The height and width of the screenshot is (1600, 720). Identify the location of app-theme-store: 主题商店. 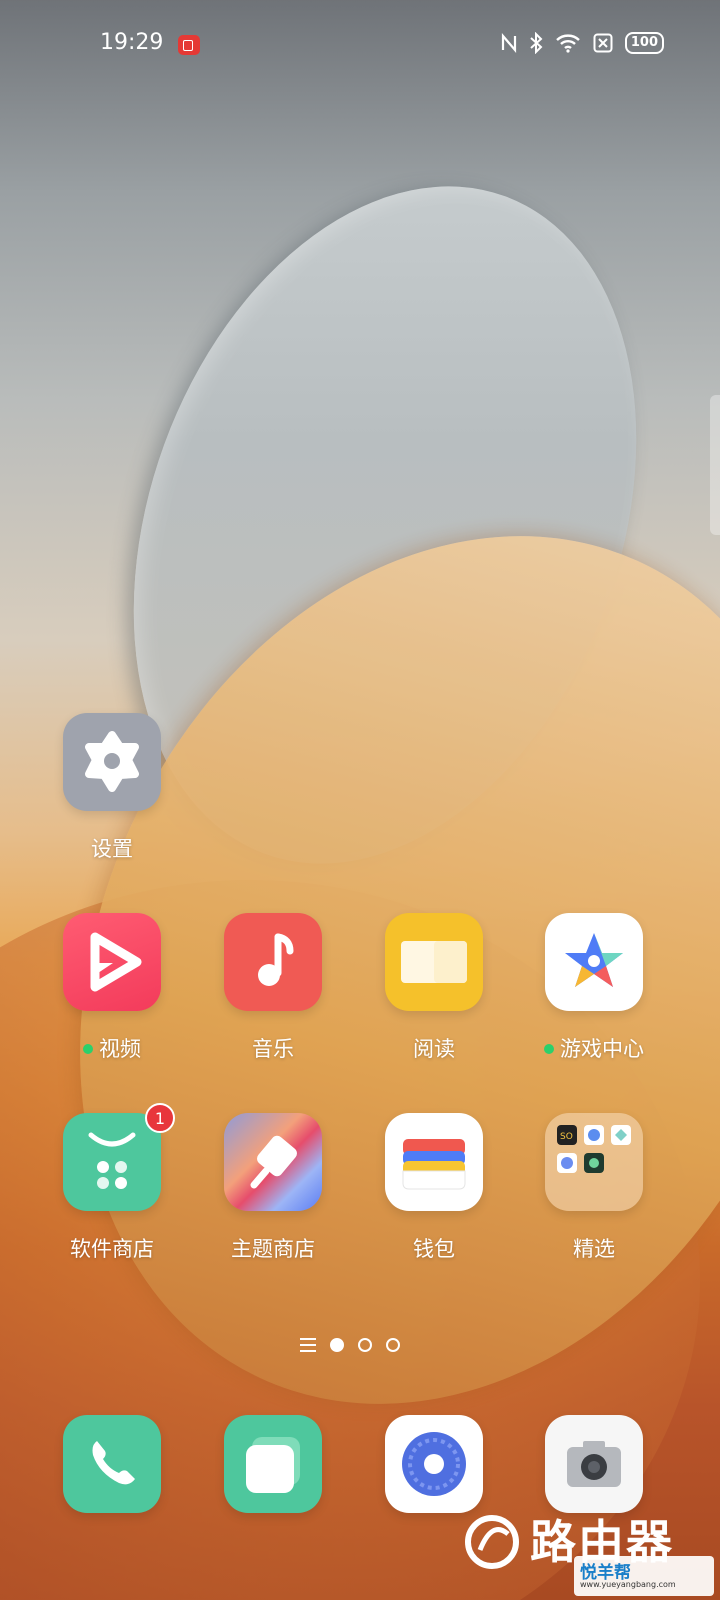
(273, 1188).